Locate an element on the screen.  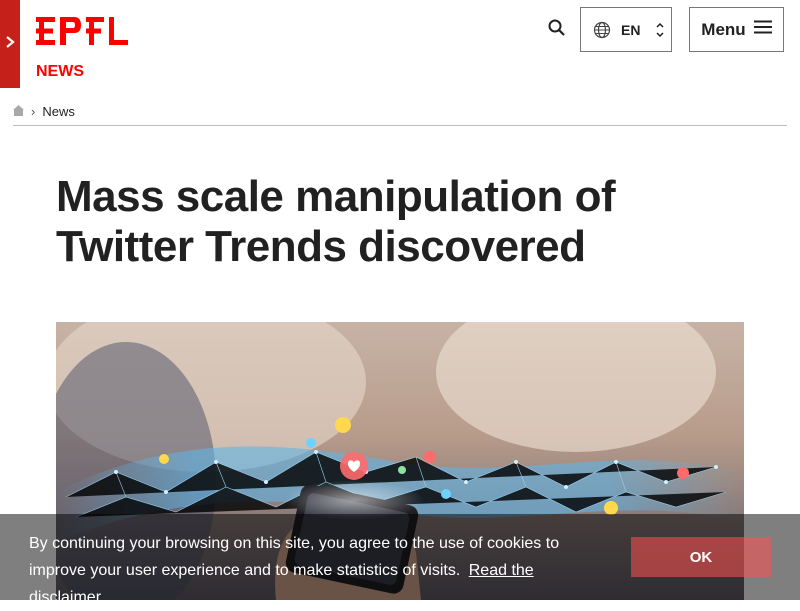
epfl-logo is located at coordinates (82, 31).